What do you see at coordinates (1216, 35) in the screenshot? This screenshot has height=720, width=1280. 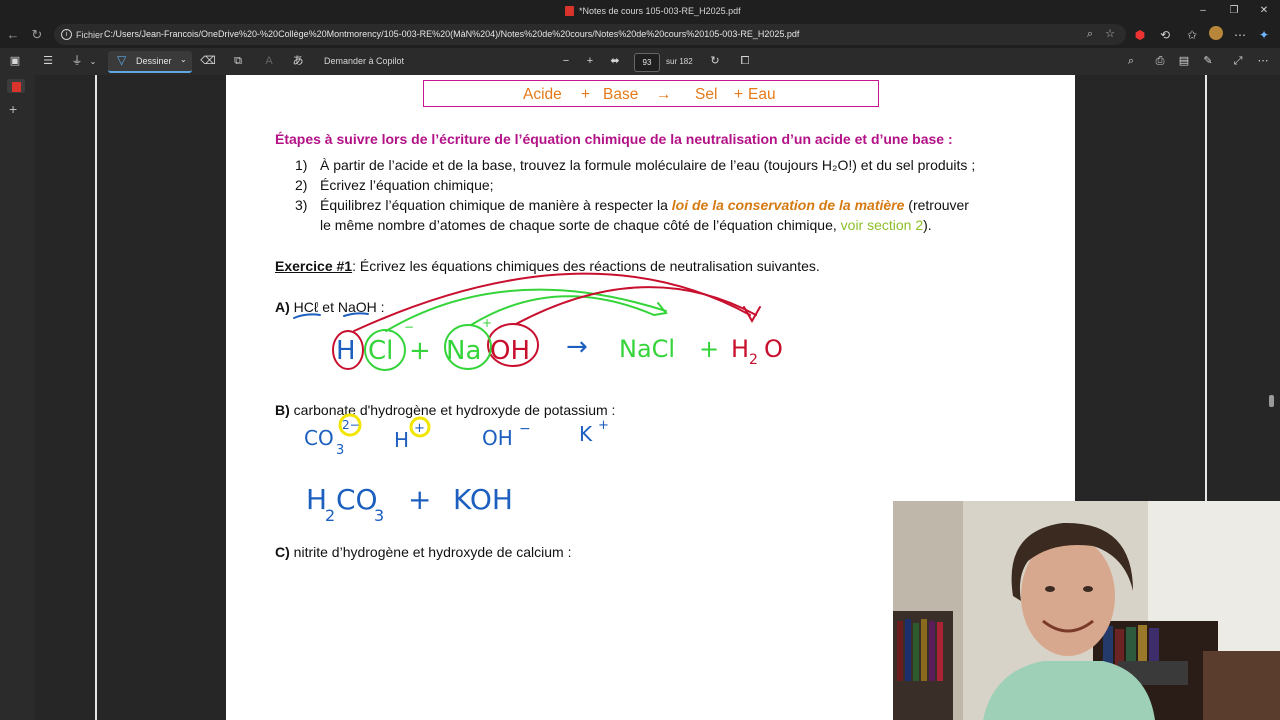 I see `profile-avatar` at bounding box center [1216, 35].